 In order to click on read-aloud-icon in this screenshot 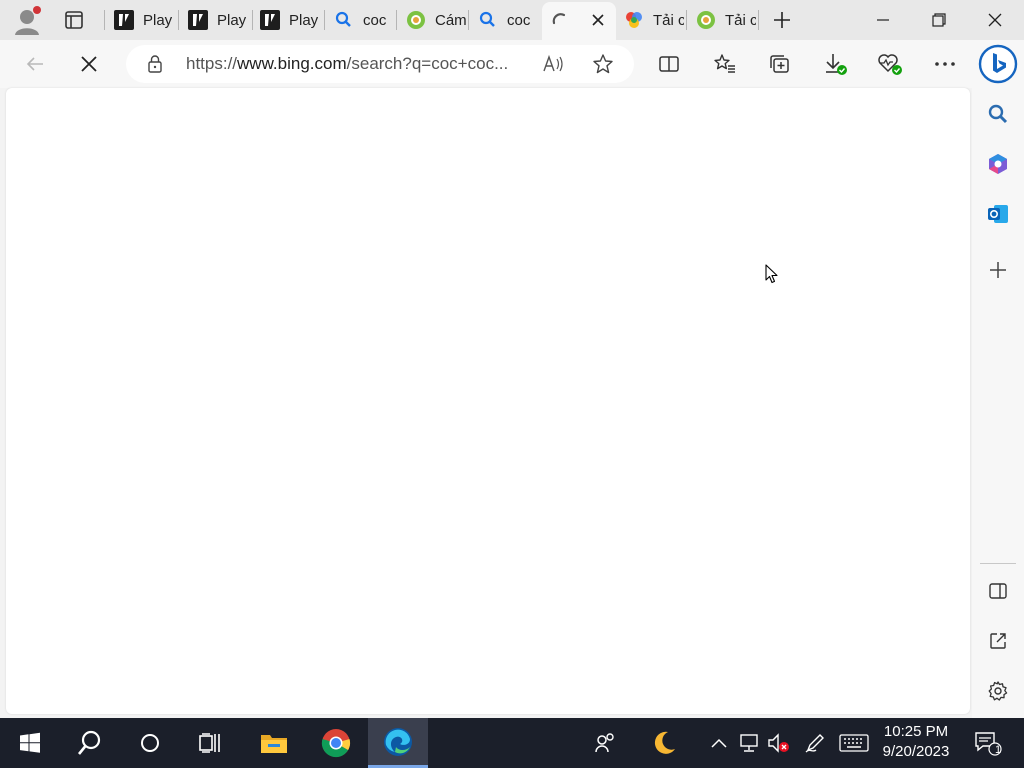, I will do `click(554, 66)`.